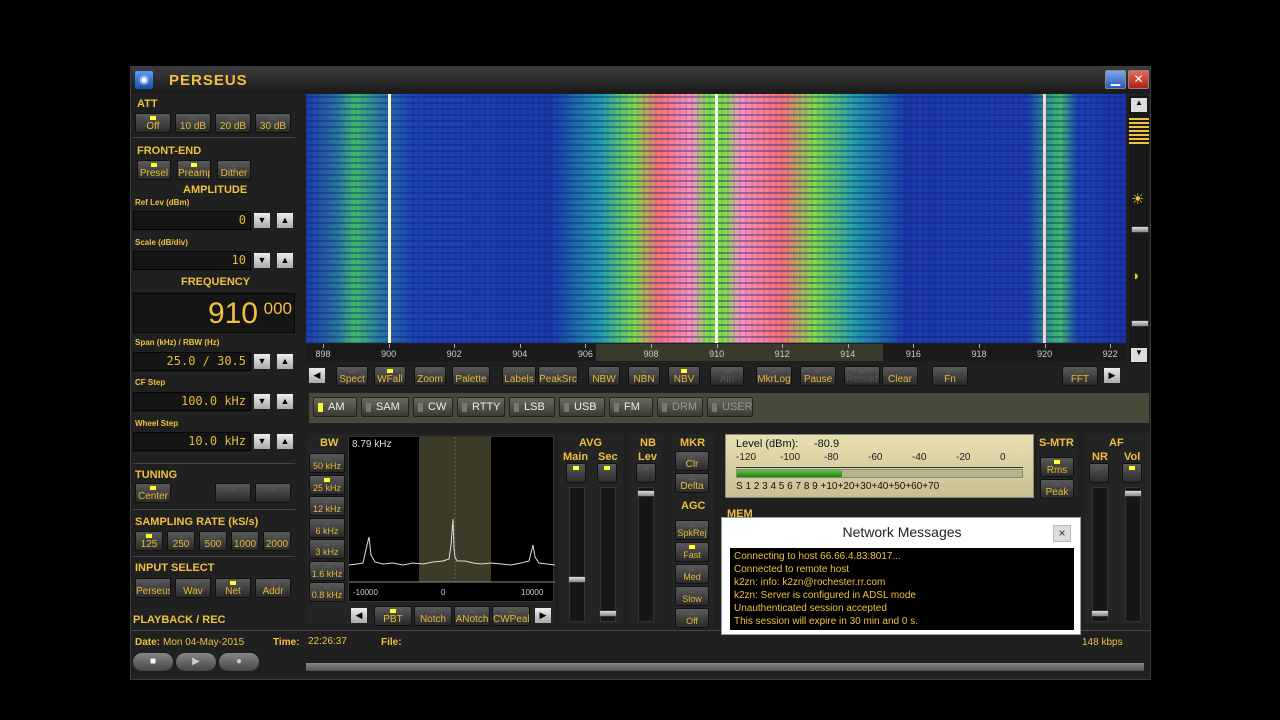  I want to click on smtr-peak-button: Peak, so click(1057, 489).